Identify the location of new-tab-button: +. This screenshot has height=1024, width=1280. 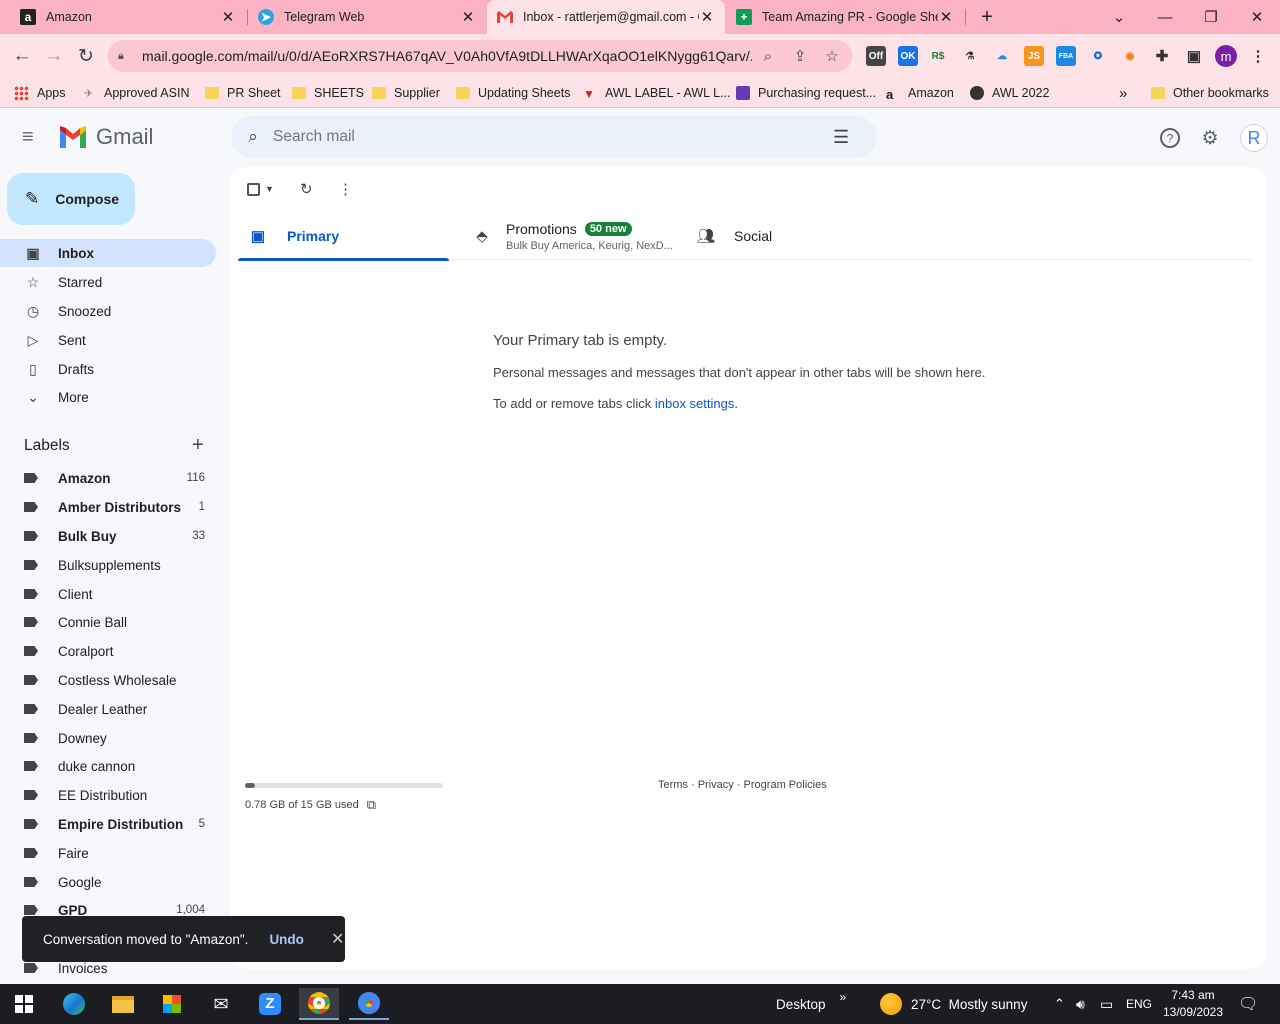
(987, 17).